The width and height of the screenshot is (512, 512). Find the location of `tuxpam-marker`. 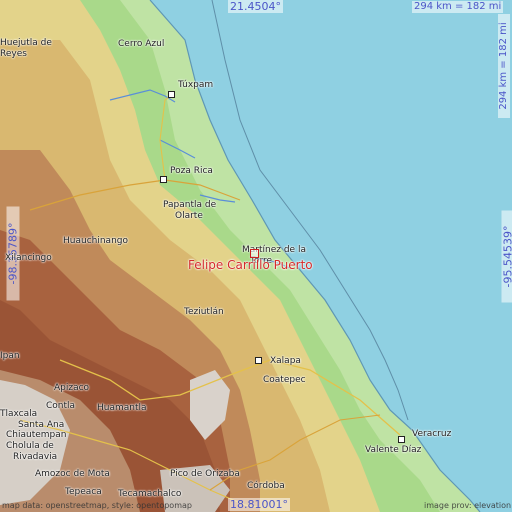

tuxpam-marker is located at coordinates (171, 94).